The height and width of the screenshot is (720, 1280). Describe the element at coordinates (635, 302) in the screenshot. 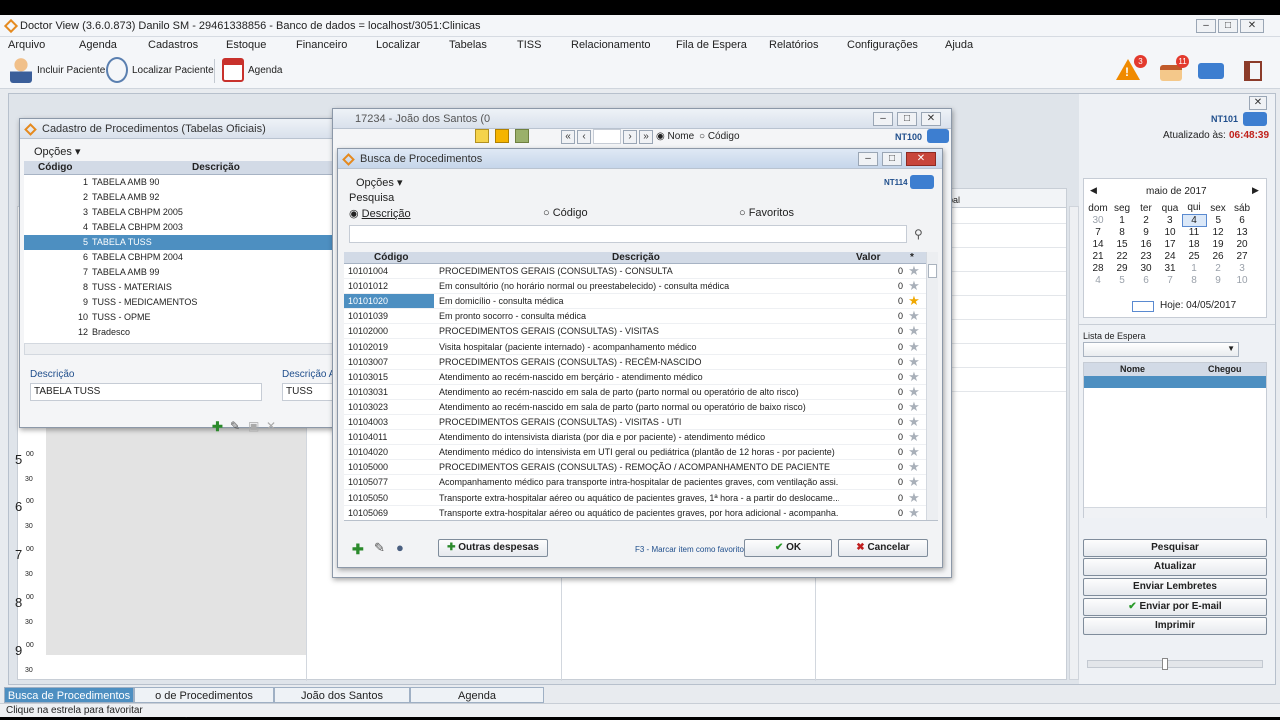

I see `busca-row: 10101020 Em domicílio - consulta médica 0 ★` at that location.